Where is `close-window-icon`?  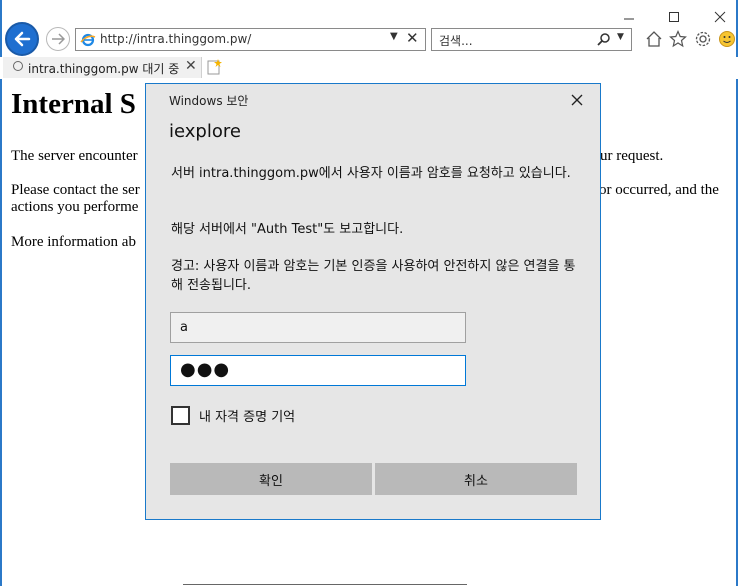 close-window-icon is located at coordinates (720, 17).